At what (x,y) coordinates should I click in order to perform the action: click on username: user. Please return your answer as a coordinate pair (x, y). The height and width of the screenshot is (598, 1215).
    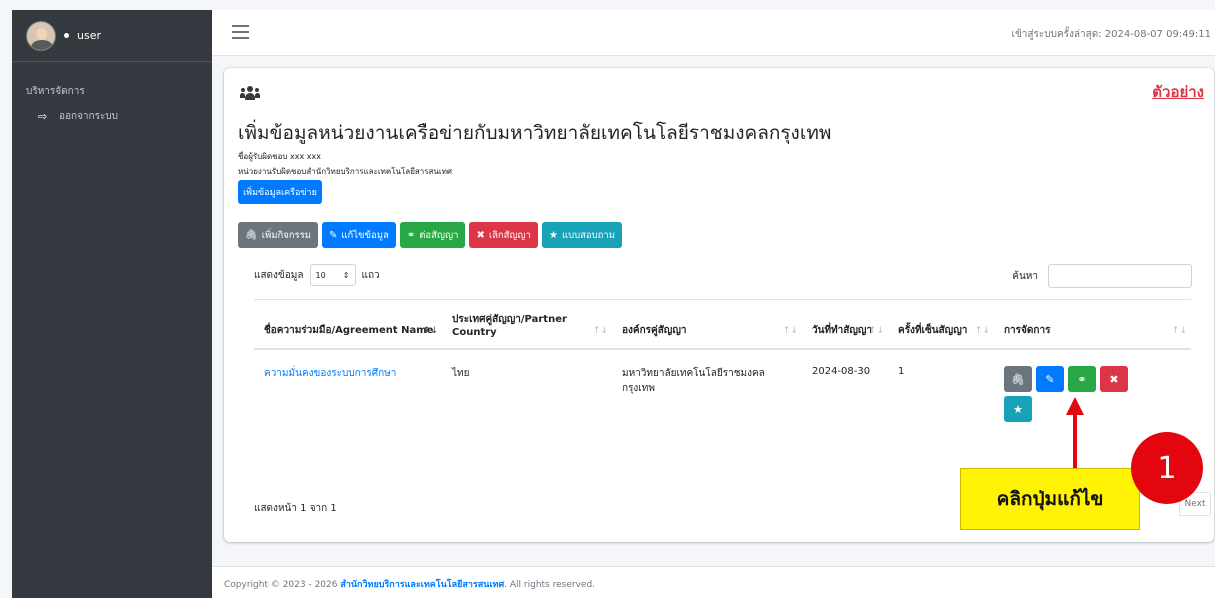
    Looking at the image, I should click on (89, 35).